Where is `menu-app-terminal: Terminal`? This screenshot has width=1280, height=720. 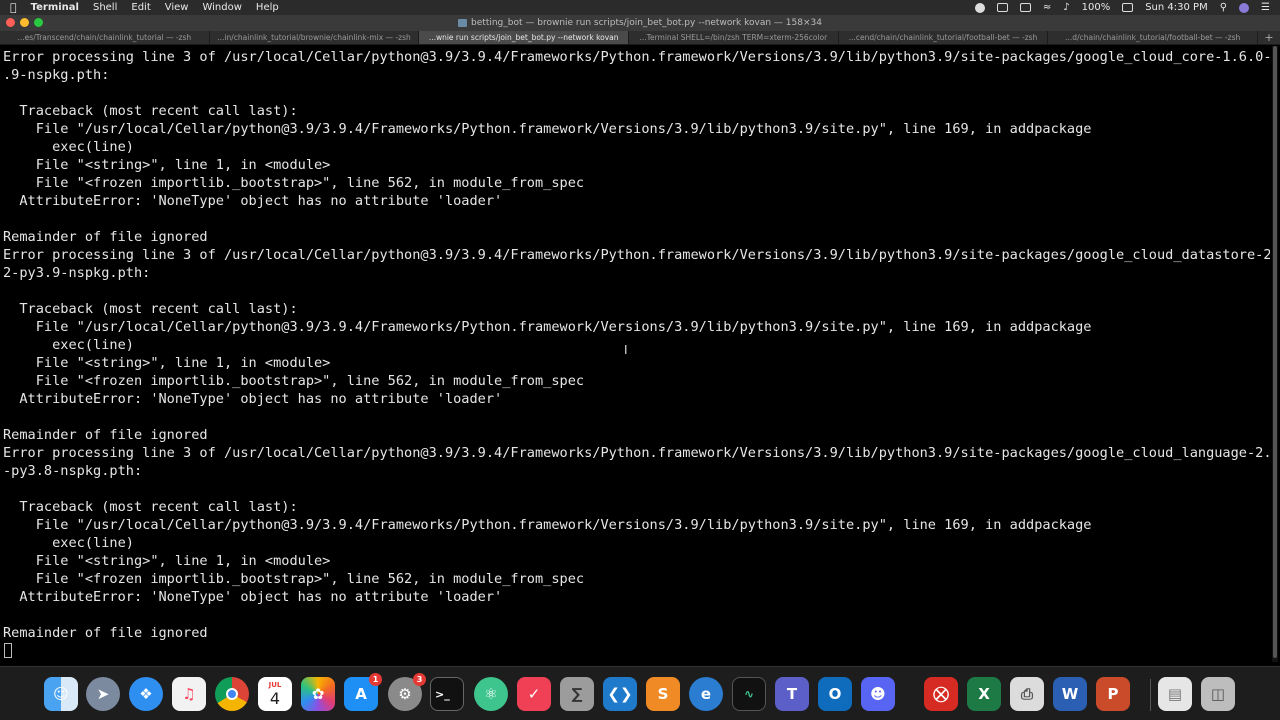
menu-app-terminal: Terminal is located at coordinates (55, 7).